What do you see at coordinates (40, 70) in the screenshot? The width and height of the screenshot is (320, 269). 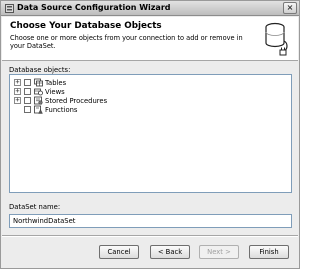 I see `database-objects-label: Database objects:` at bounding box center [40, 70].